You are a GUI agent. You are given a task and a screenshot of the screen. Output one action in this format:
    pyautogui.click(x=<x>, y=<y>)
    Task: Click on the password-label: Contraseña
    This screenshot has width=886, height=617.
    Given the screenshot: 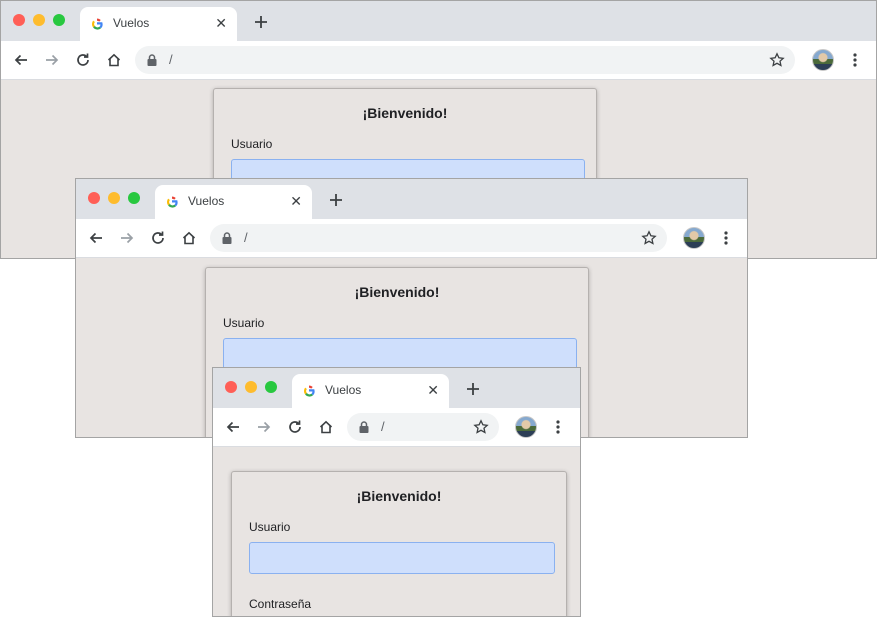 What is the action you would take?
    pyautogui.click(x=280, y=604)
    